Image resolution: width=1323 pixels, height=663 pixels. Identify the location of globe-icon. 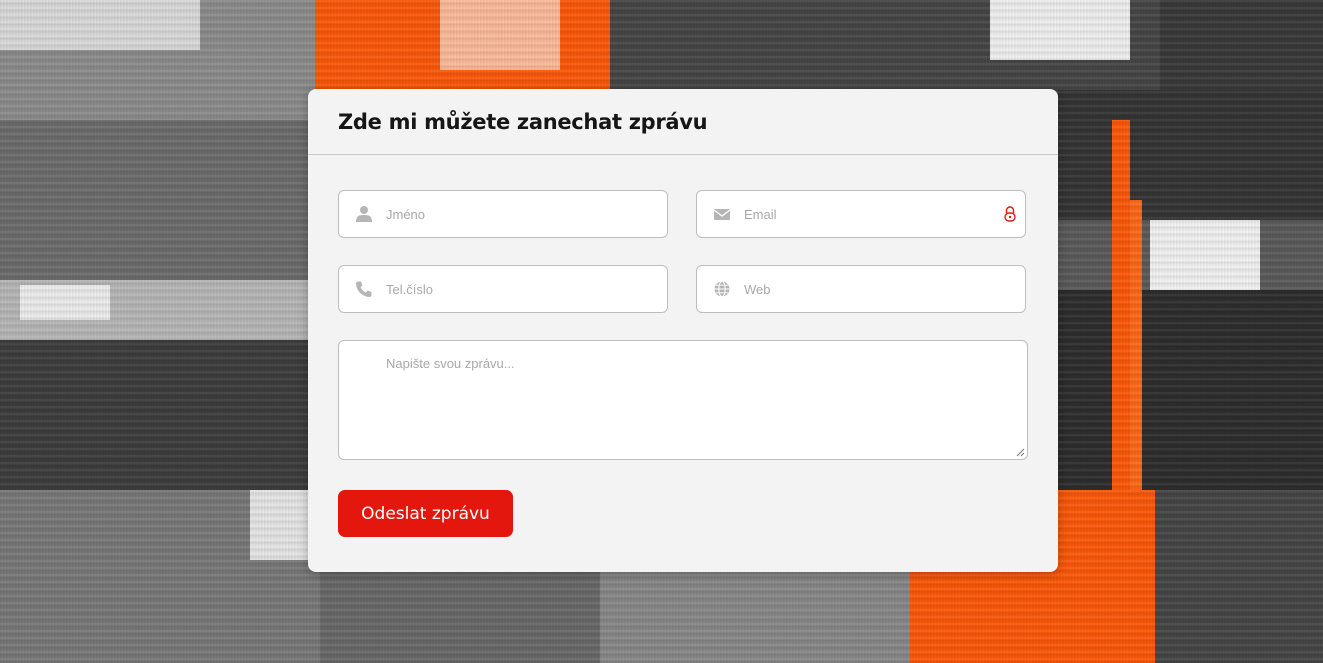
(722, 289).